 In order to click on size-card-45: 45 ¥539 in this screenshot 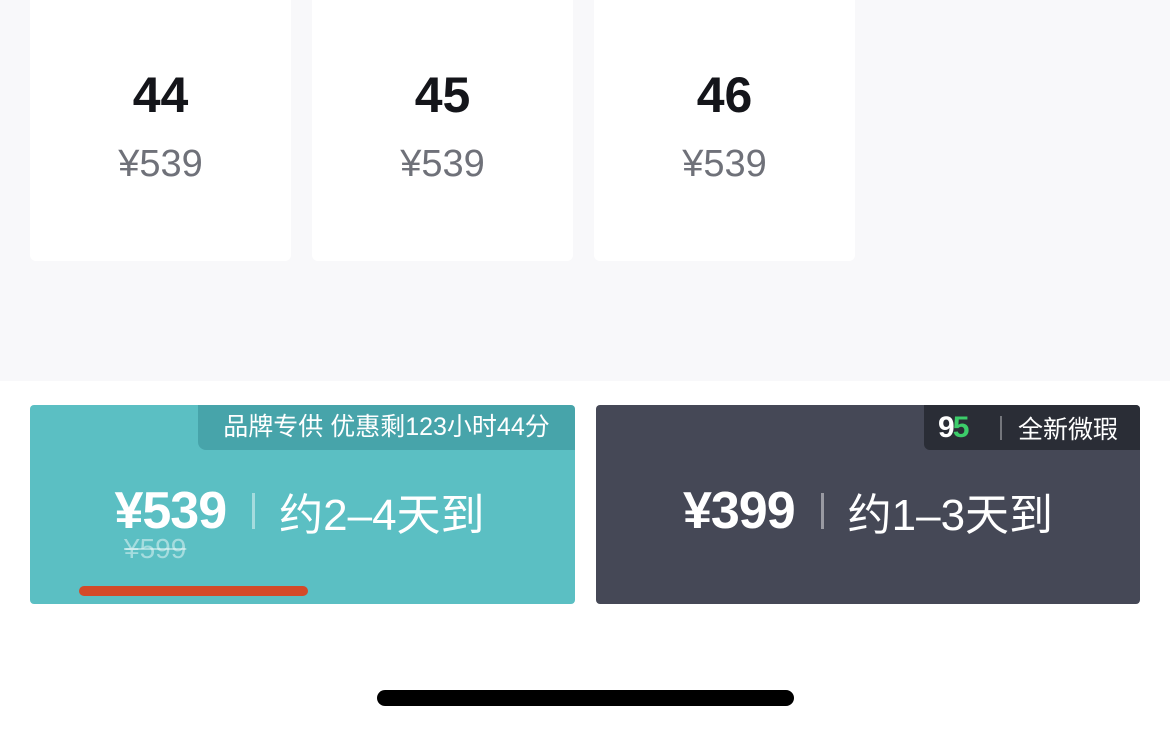, I will do `click(442, 130)`.